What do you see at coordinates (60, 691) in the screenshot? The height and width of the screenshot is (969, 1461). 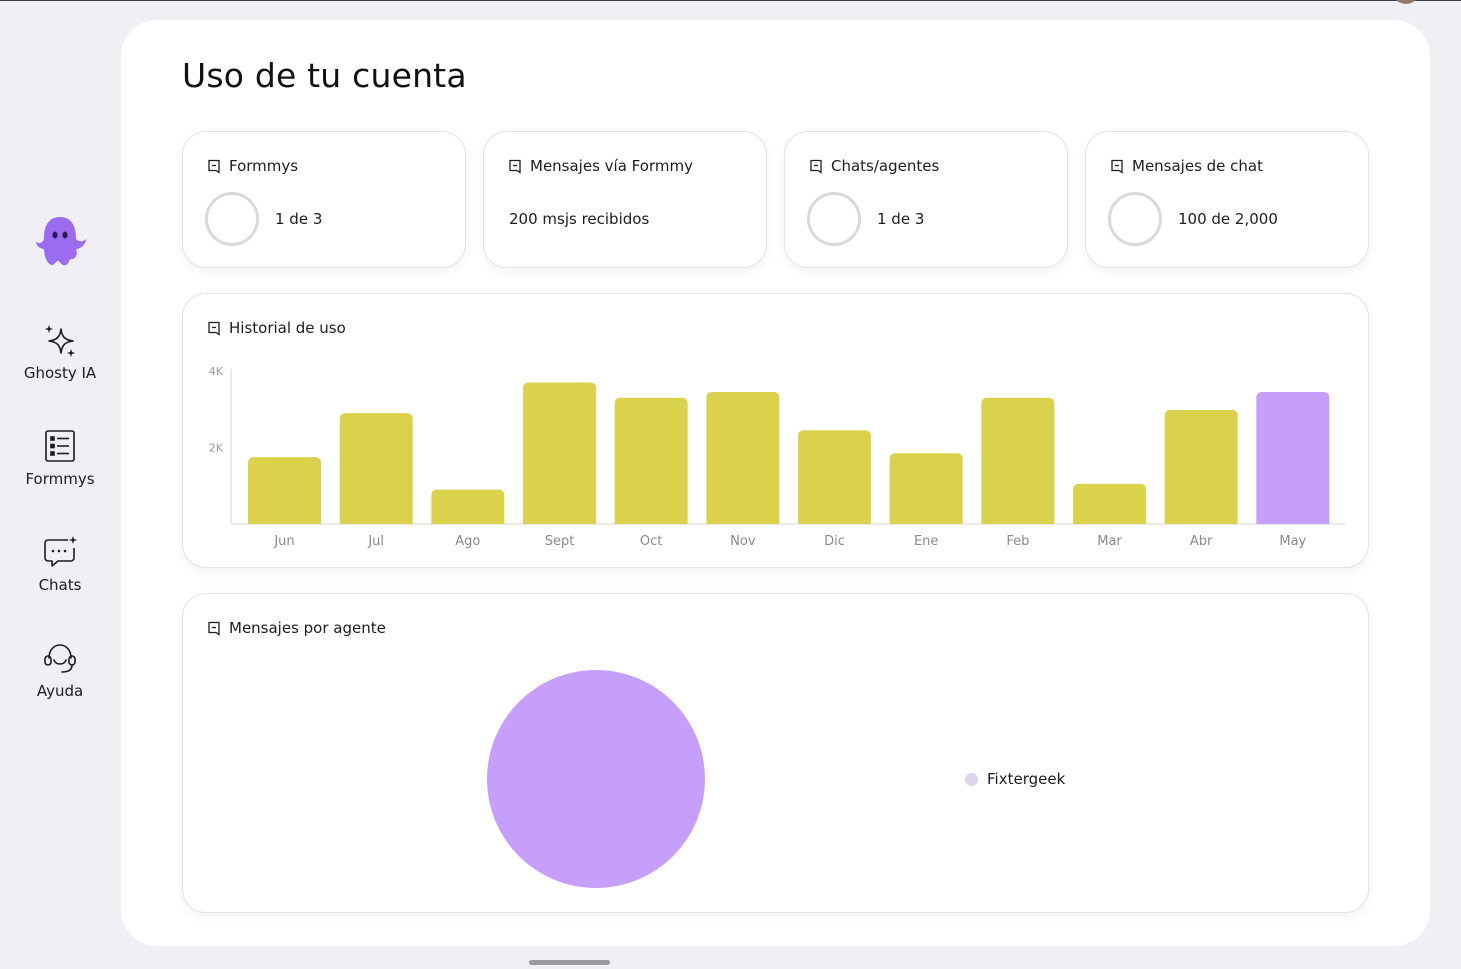 I see `sidebar-item-label: Ayuda` at bounding box center [60, 691].